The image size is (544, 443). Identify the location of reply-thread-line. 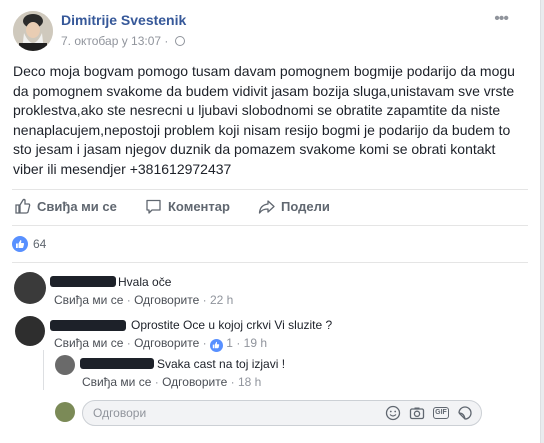
(43, 370).